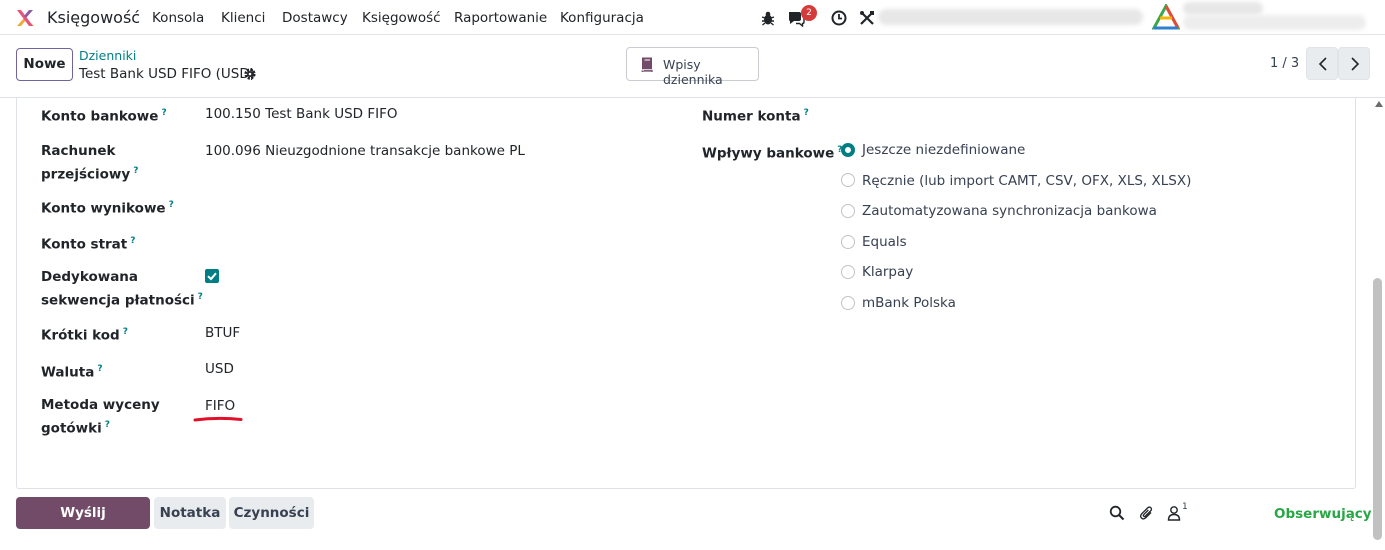 This screenshot has width=1385, height=550. I want to click on label-short-code: Krótki kod?, so click(84, 335).